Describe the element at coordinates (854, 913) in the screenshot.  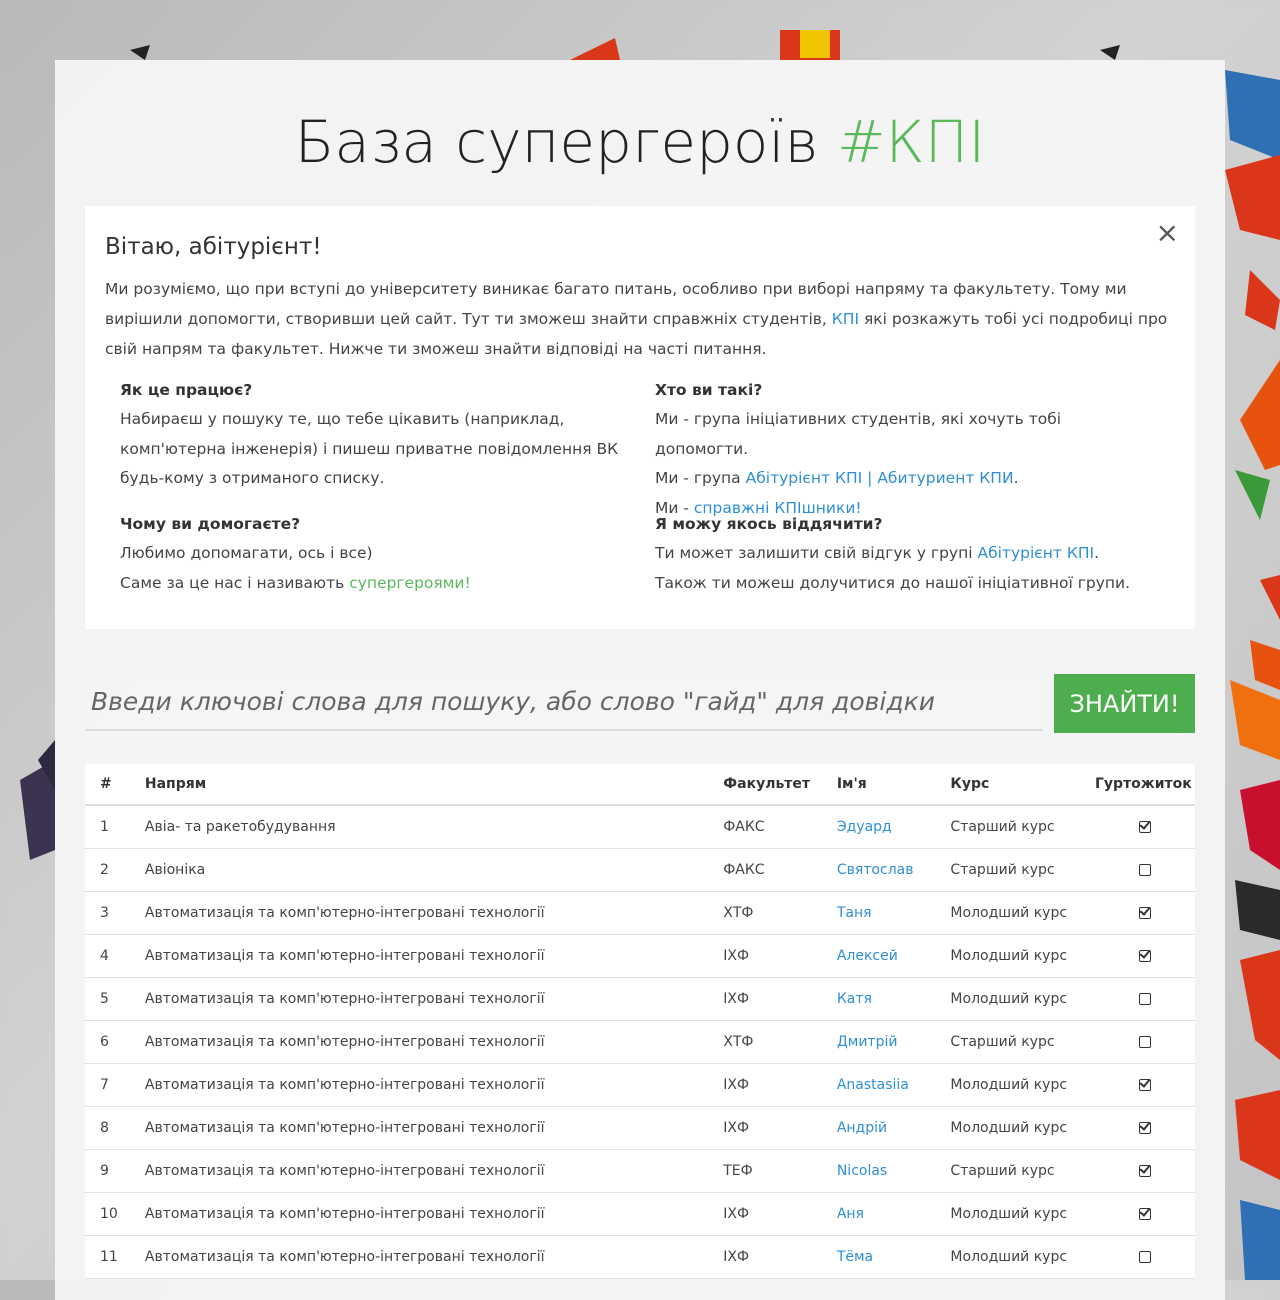
I see `student-profile-link: Таня` at that location.